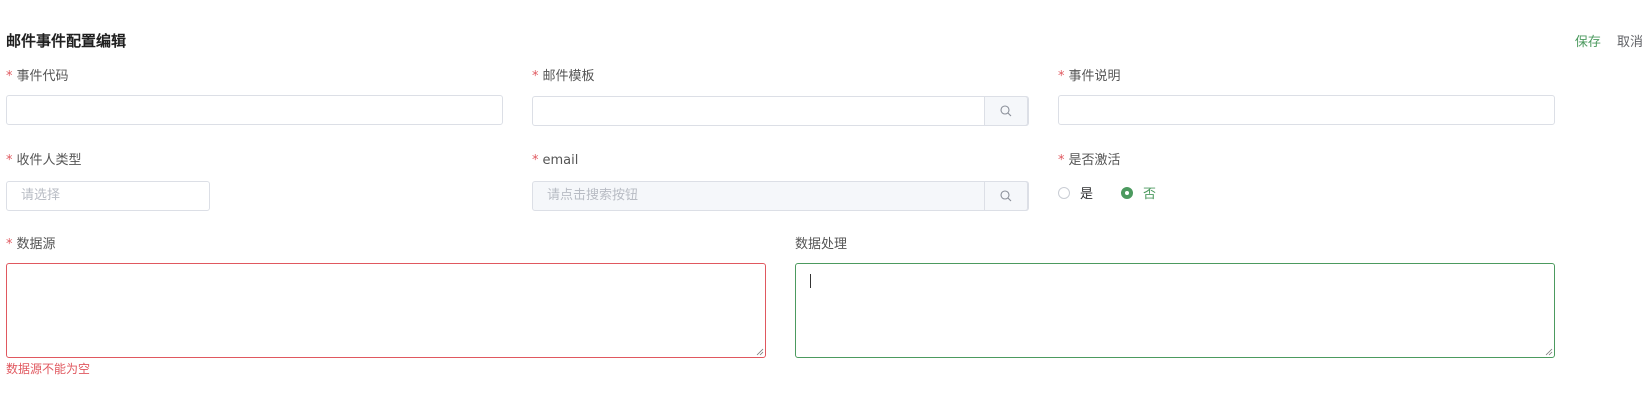 This screenshot has width=1651, height=403. I want to click on mail-template-label: * 邮件模板, so click(563, 76).